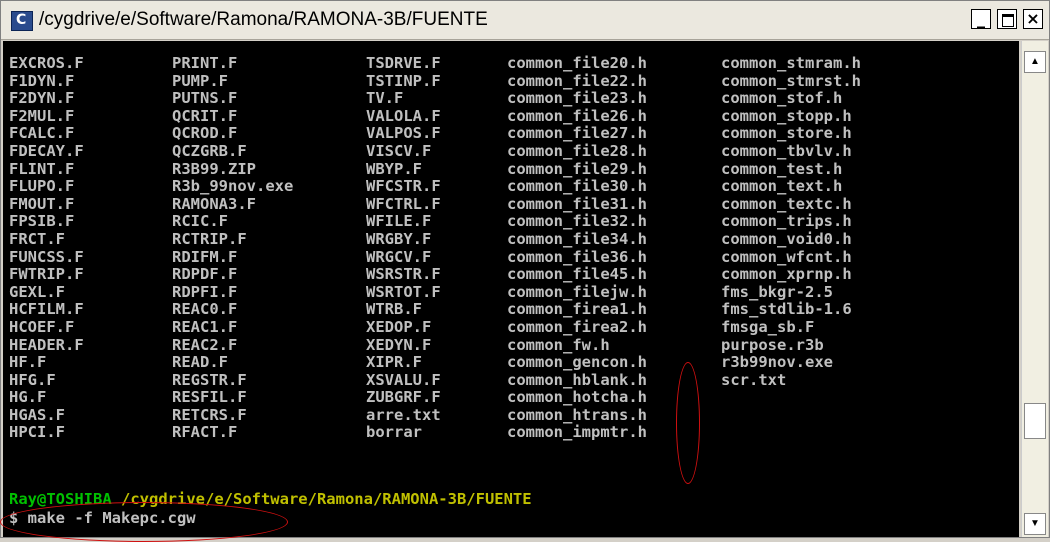  What do you see at coordinates (42, 115) in the screenshot?
I see `file-entry: F2MUL.F` at bounding box center [42, 115].